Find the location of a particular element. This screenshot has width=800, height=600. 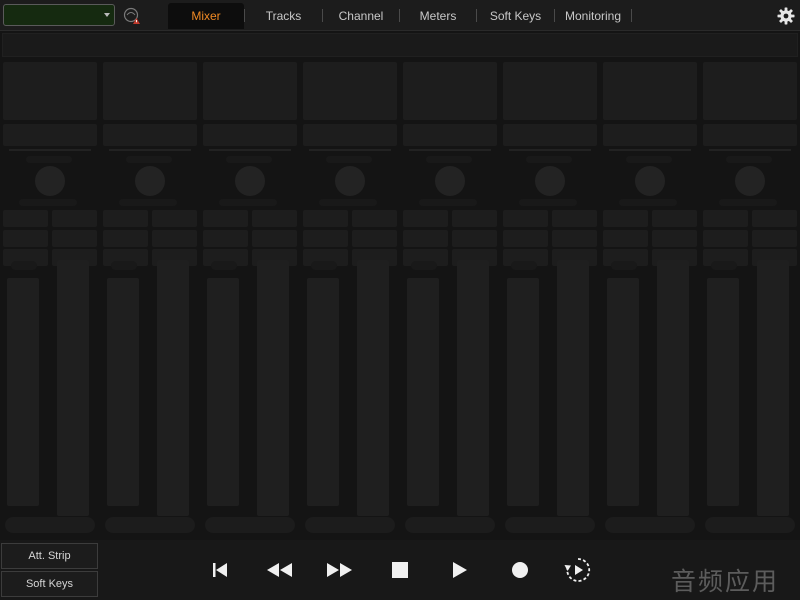

tab-mixer: Mixer is located at coordinates (206, 16).